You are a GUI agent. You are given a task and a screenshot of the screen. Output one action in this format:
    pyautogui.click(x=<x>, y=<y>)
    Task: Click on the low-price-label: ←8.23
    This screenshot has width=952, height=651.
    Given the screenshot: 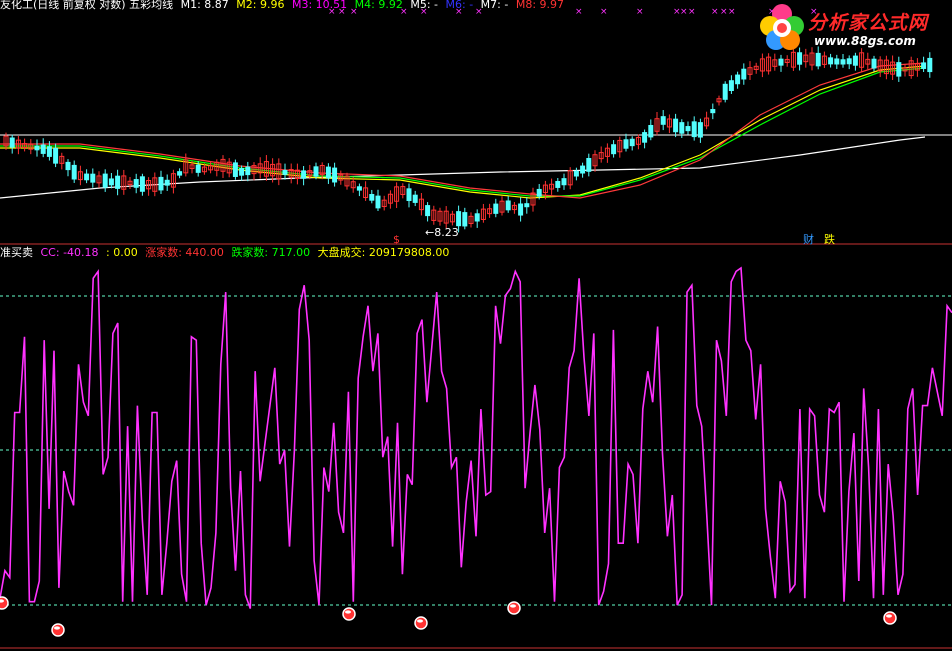 What is the action you would take?
    pyautogui.click(x=442, y=232)
    